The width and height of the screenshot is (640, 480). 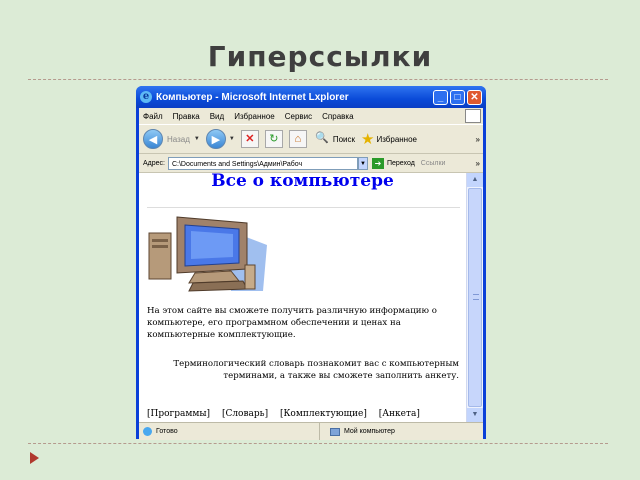 I want to click on home-icon: ⌂, so click(x=297, y=139).